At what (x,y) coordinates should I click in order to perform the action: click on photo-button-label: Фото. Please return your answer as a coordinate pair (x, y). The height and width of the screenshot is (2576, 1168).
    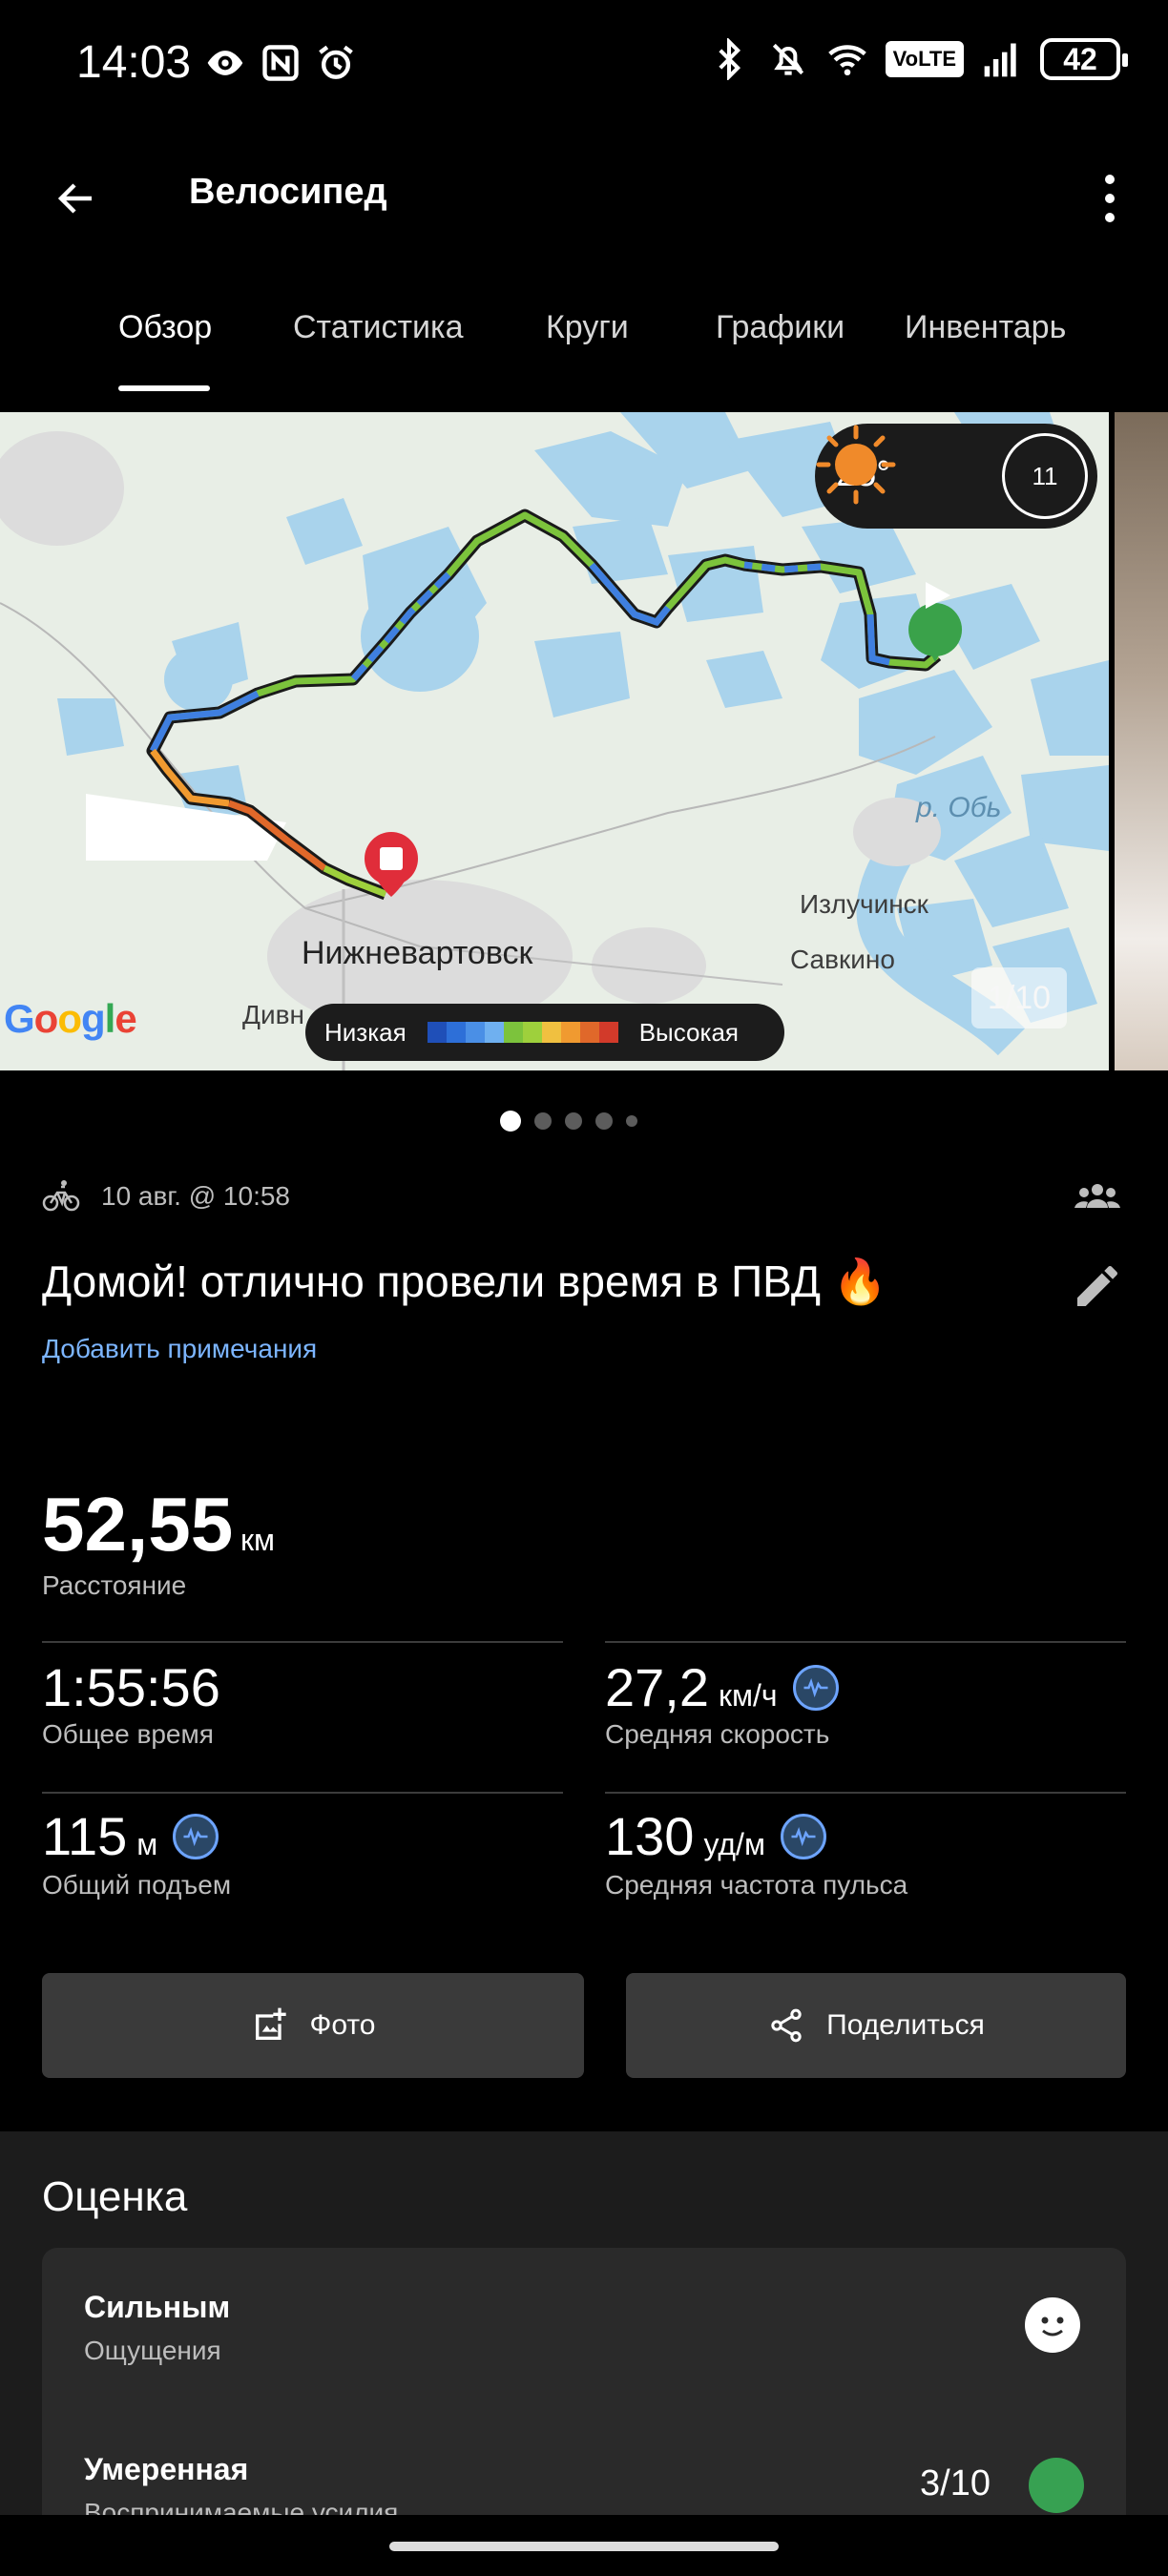
    Looking at the image, I should click on (342, 2025).